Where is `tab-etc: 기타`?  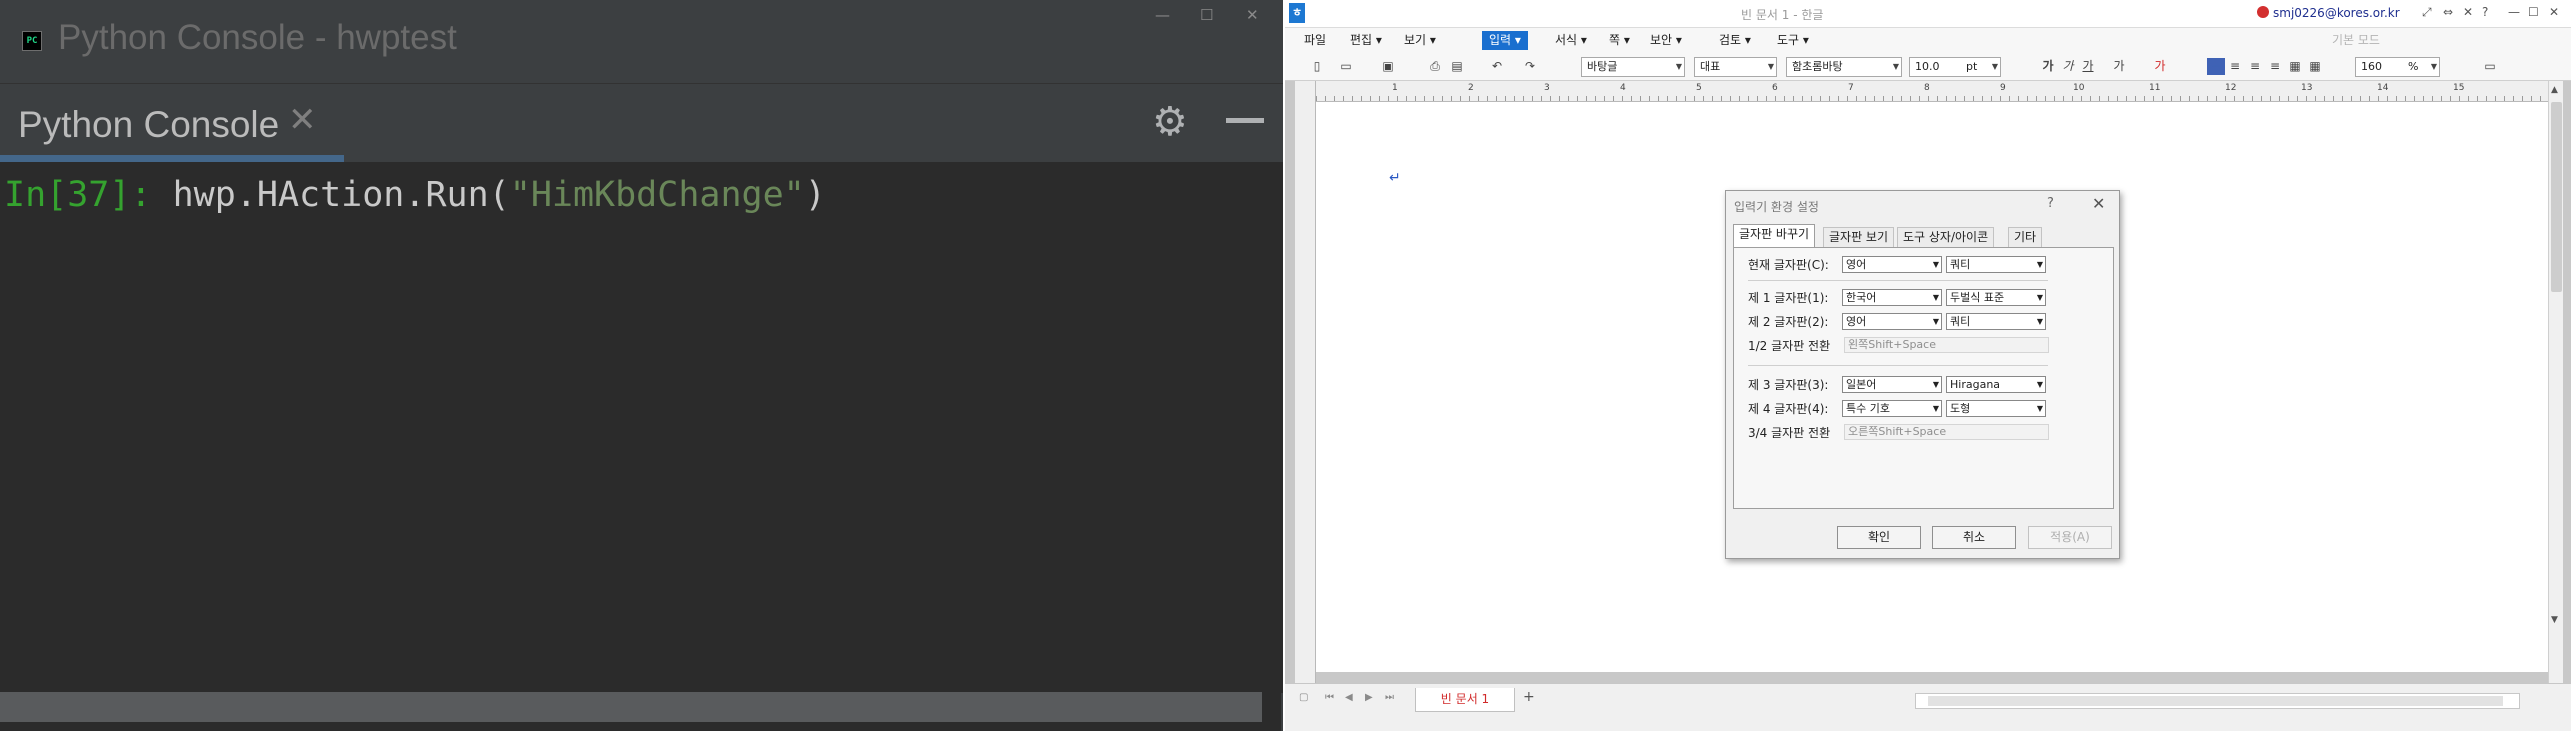
tab-etc: 기타 is located at coordinates (2025, 237).